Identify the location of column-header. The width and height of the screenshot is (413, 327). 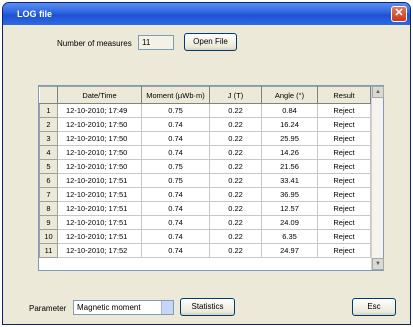
(48, 95).